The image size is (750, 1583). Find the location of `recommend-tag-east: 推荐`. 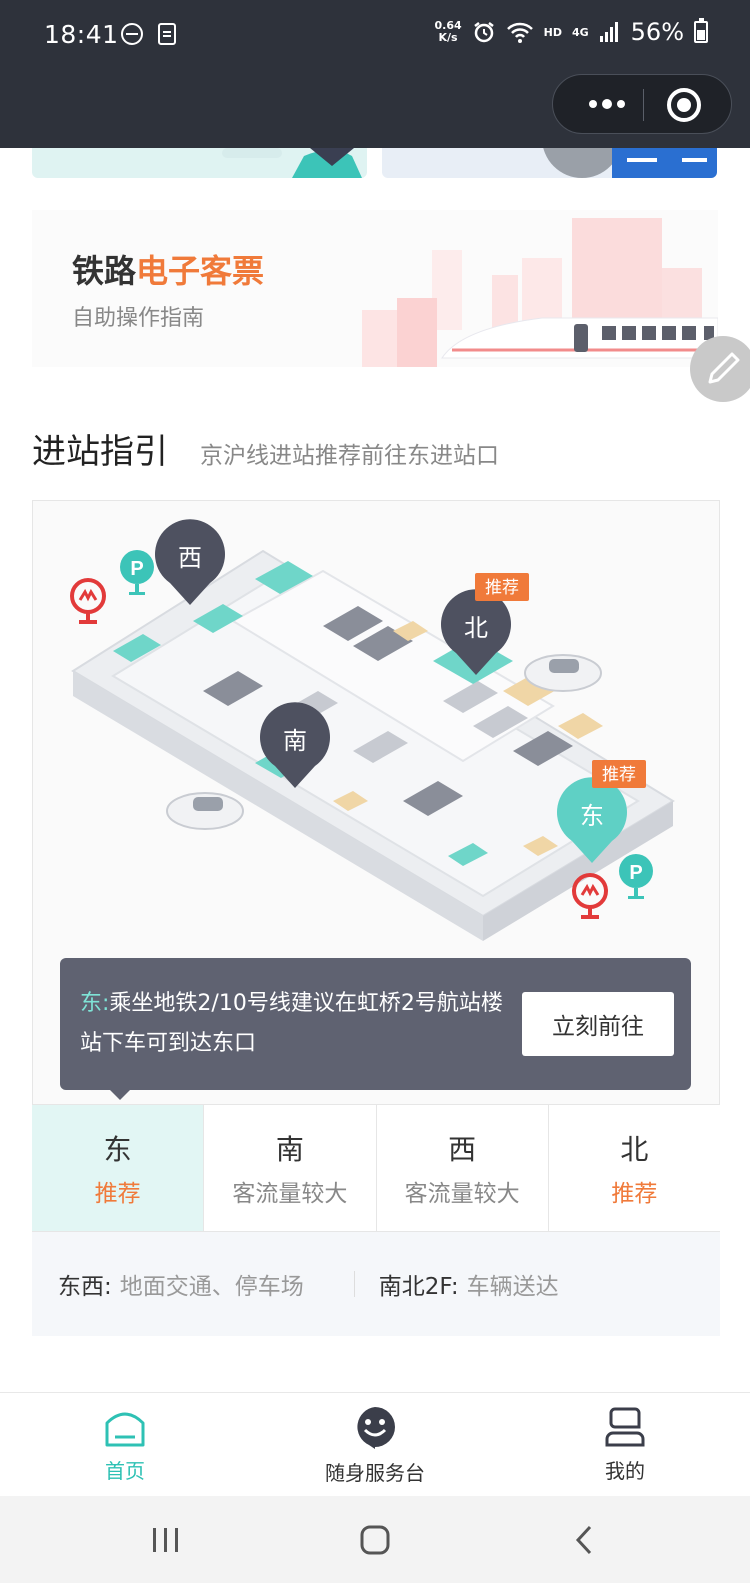

recommend-tag-east: 推荐 is located at coordinates (619, 774).